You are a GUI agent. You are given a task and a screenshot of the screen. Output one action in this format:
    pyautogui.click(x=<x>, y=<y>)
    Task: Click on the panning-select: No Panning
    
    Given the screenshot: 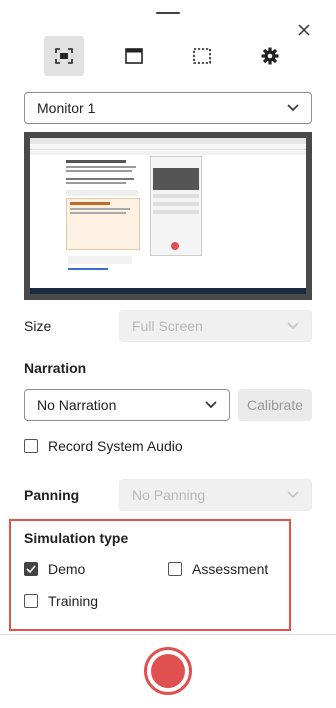 What is the action you would take?
    pyautogui.click(x=215, y=495)
    